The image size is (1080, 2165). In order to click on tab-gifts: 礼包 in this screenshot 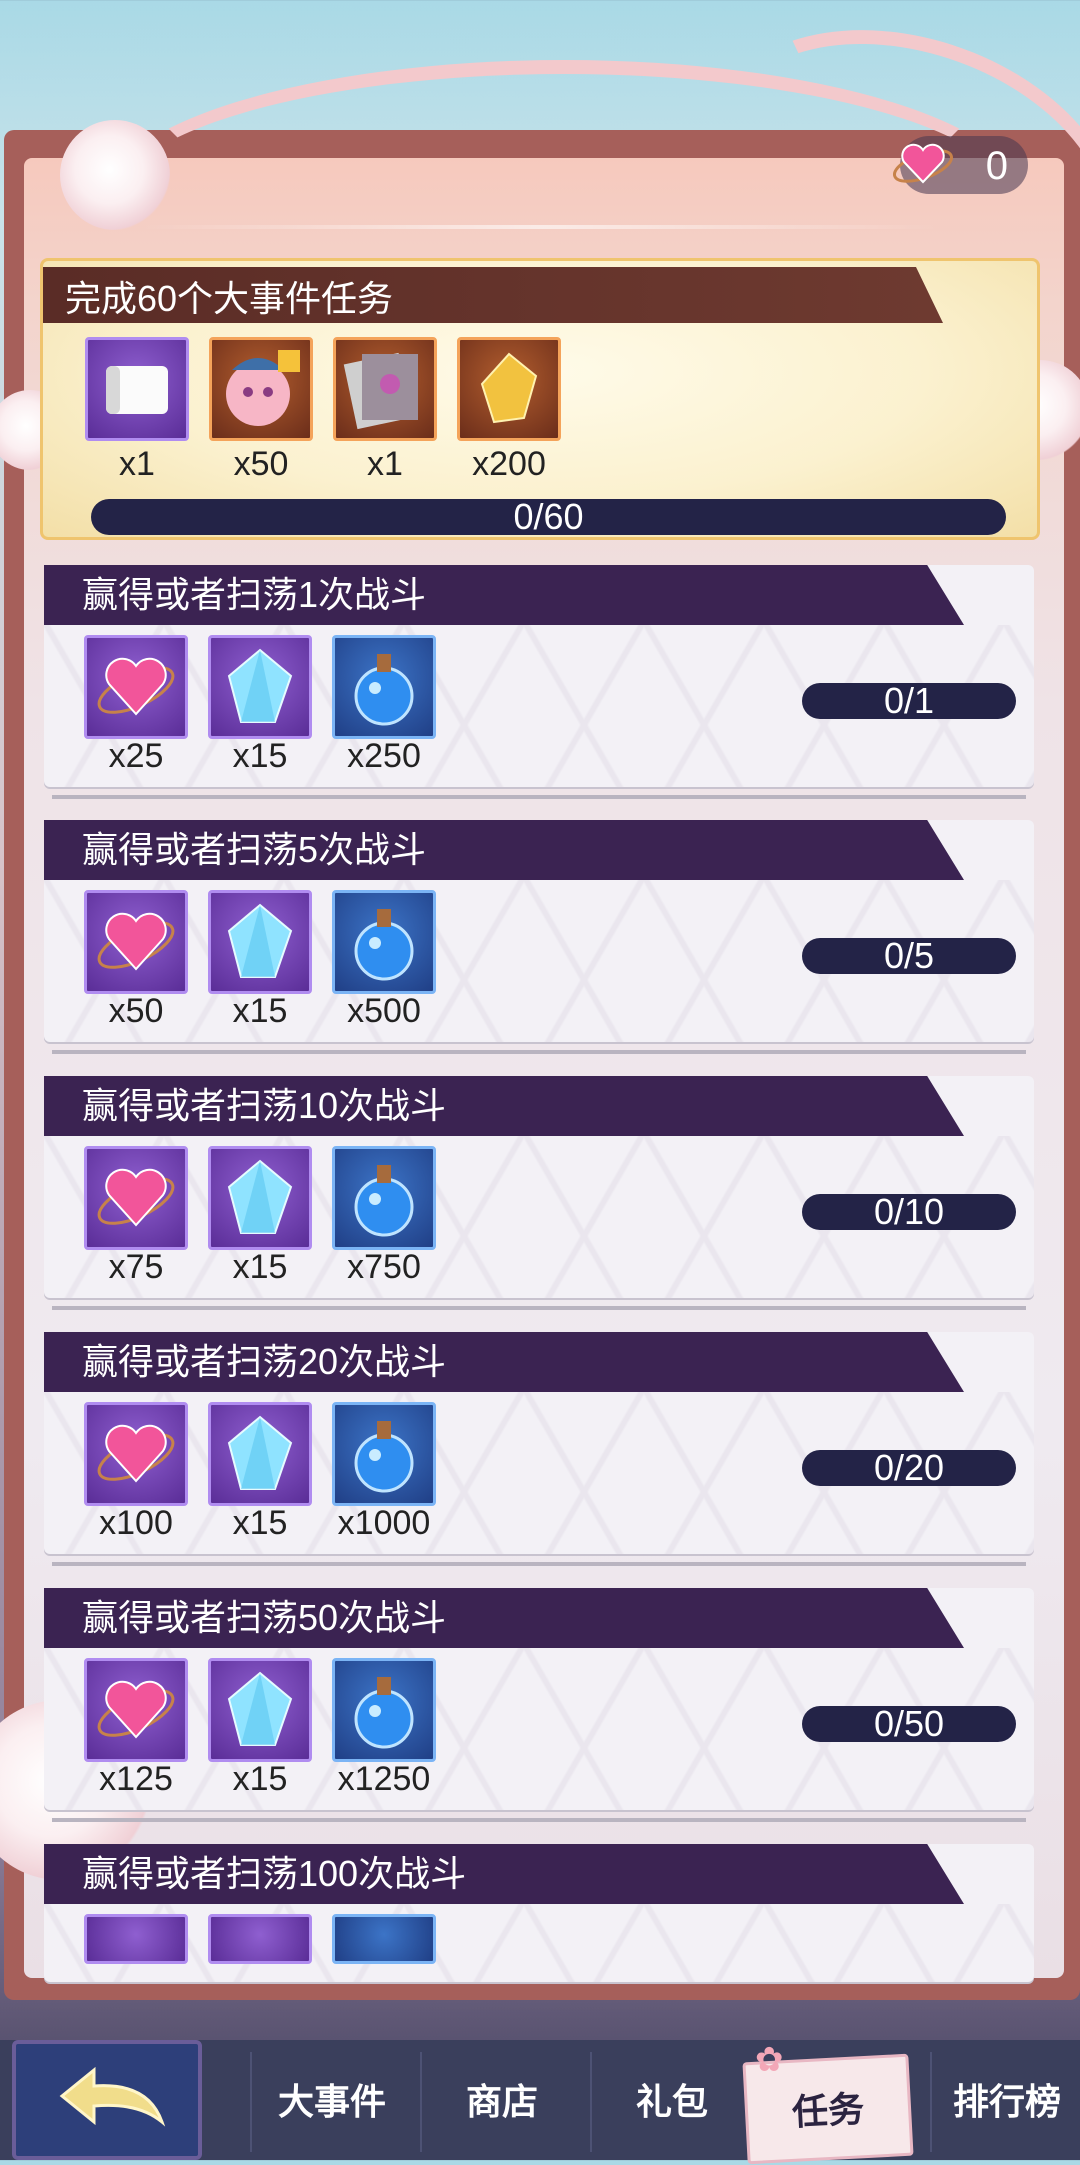, I will do `click(671, 2102)`.